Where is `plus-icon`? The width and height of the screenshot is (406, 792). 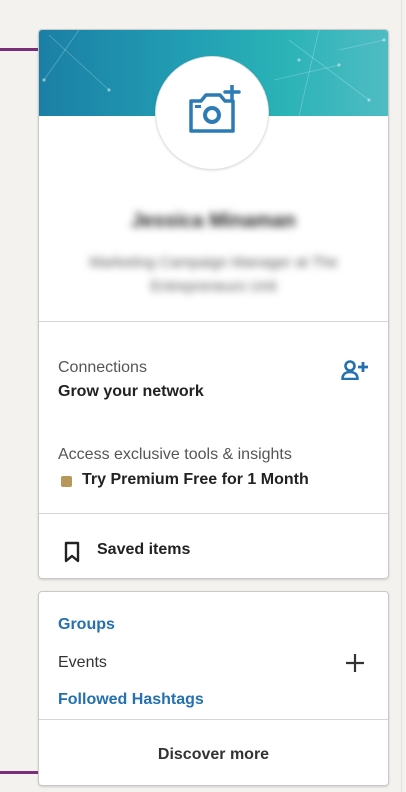
plus-icon is located at coordinates (355, 663).